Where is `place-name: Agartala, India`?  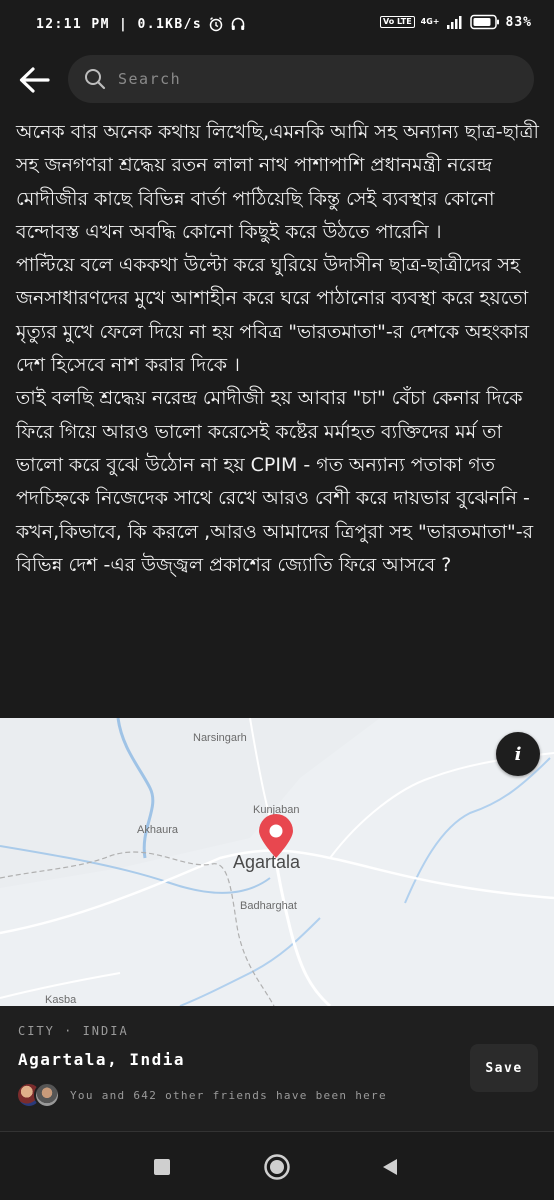 place-name: Agartala, India is located at coordinates (101, 1059).